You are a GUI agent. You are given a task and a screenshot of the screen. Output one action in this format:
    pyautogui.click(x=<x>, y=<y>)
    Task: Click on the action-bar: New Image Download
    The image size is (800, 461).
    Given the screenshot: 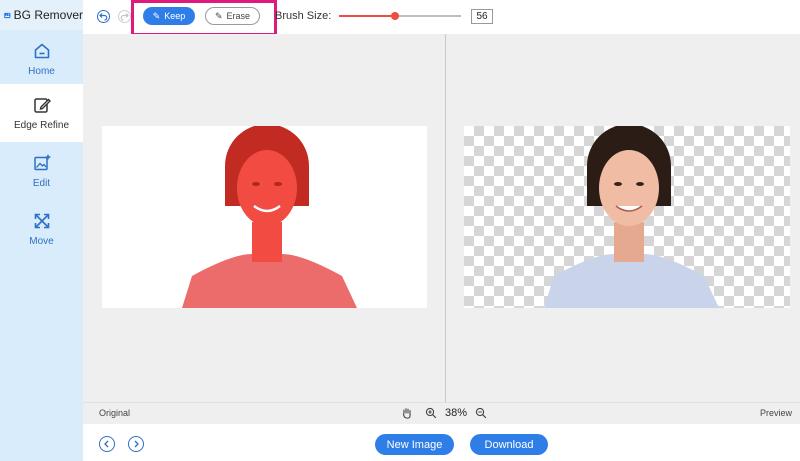 What is the action you would take?
    pyautogui.click(x=441, y=442)
    